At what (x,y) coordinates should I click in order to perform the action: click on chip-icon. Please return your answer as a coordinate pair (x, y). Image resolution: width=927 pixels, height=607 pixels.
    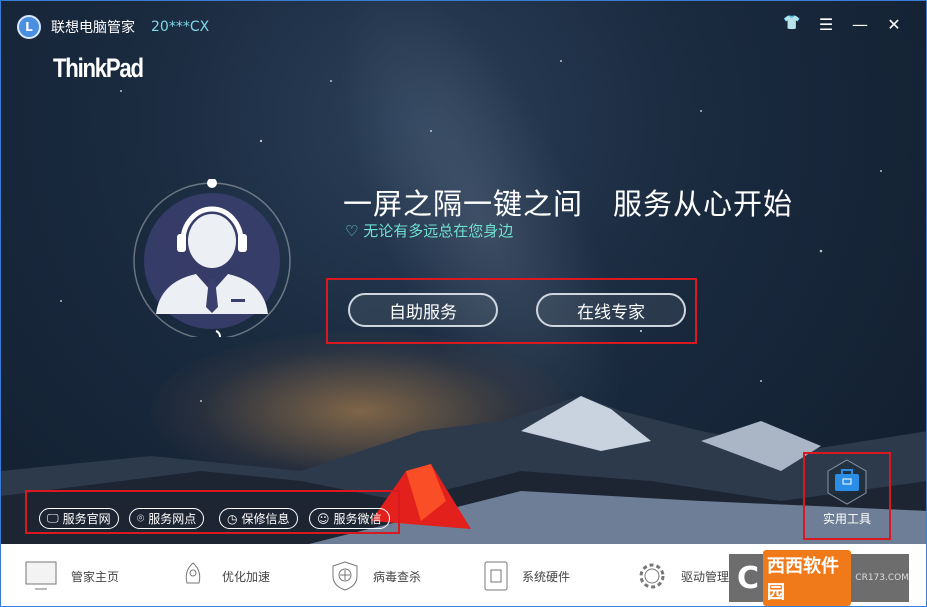
    Looking at the image, I should click on (496, 576).